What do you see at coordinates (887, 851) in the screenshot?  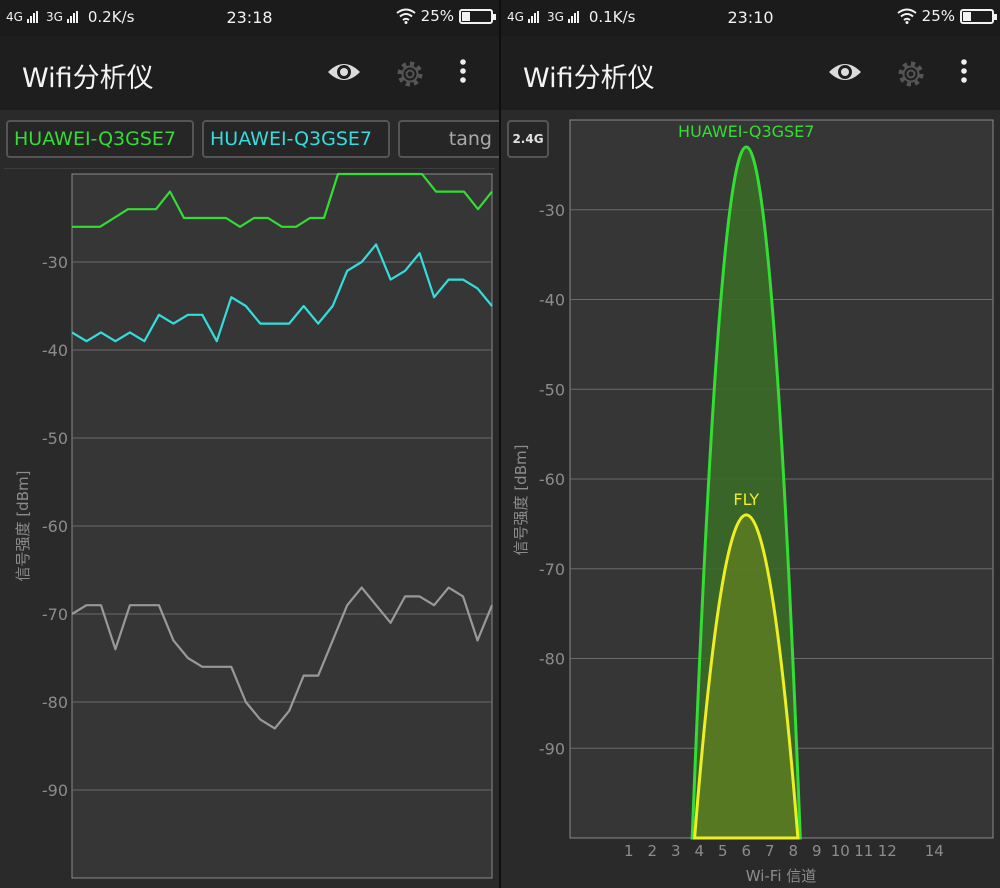 I see `x-tick-label: 12` at bounding box center [887, 851].